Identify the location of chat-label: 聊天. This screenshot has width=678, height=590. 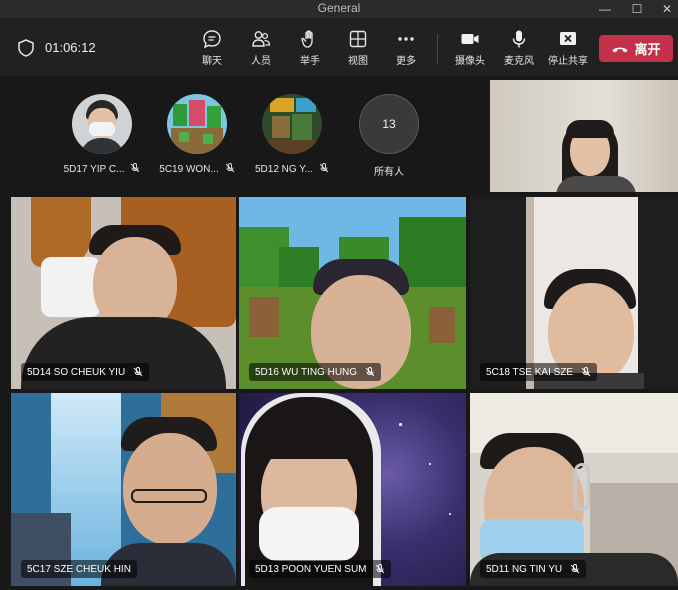
(212, 61).